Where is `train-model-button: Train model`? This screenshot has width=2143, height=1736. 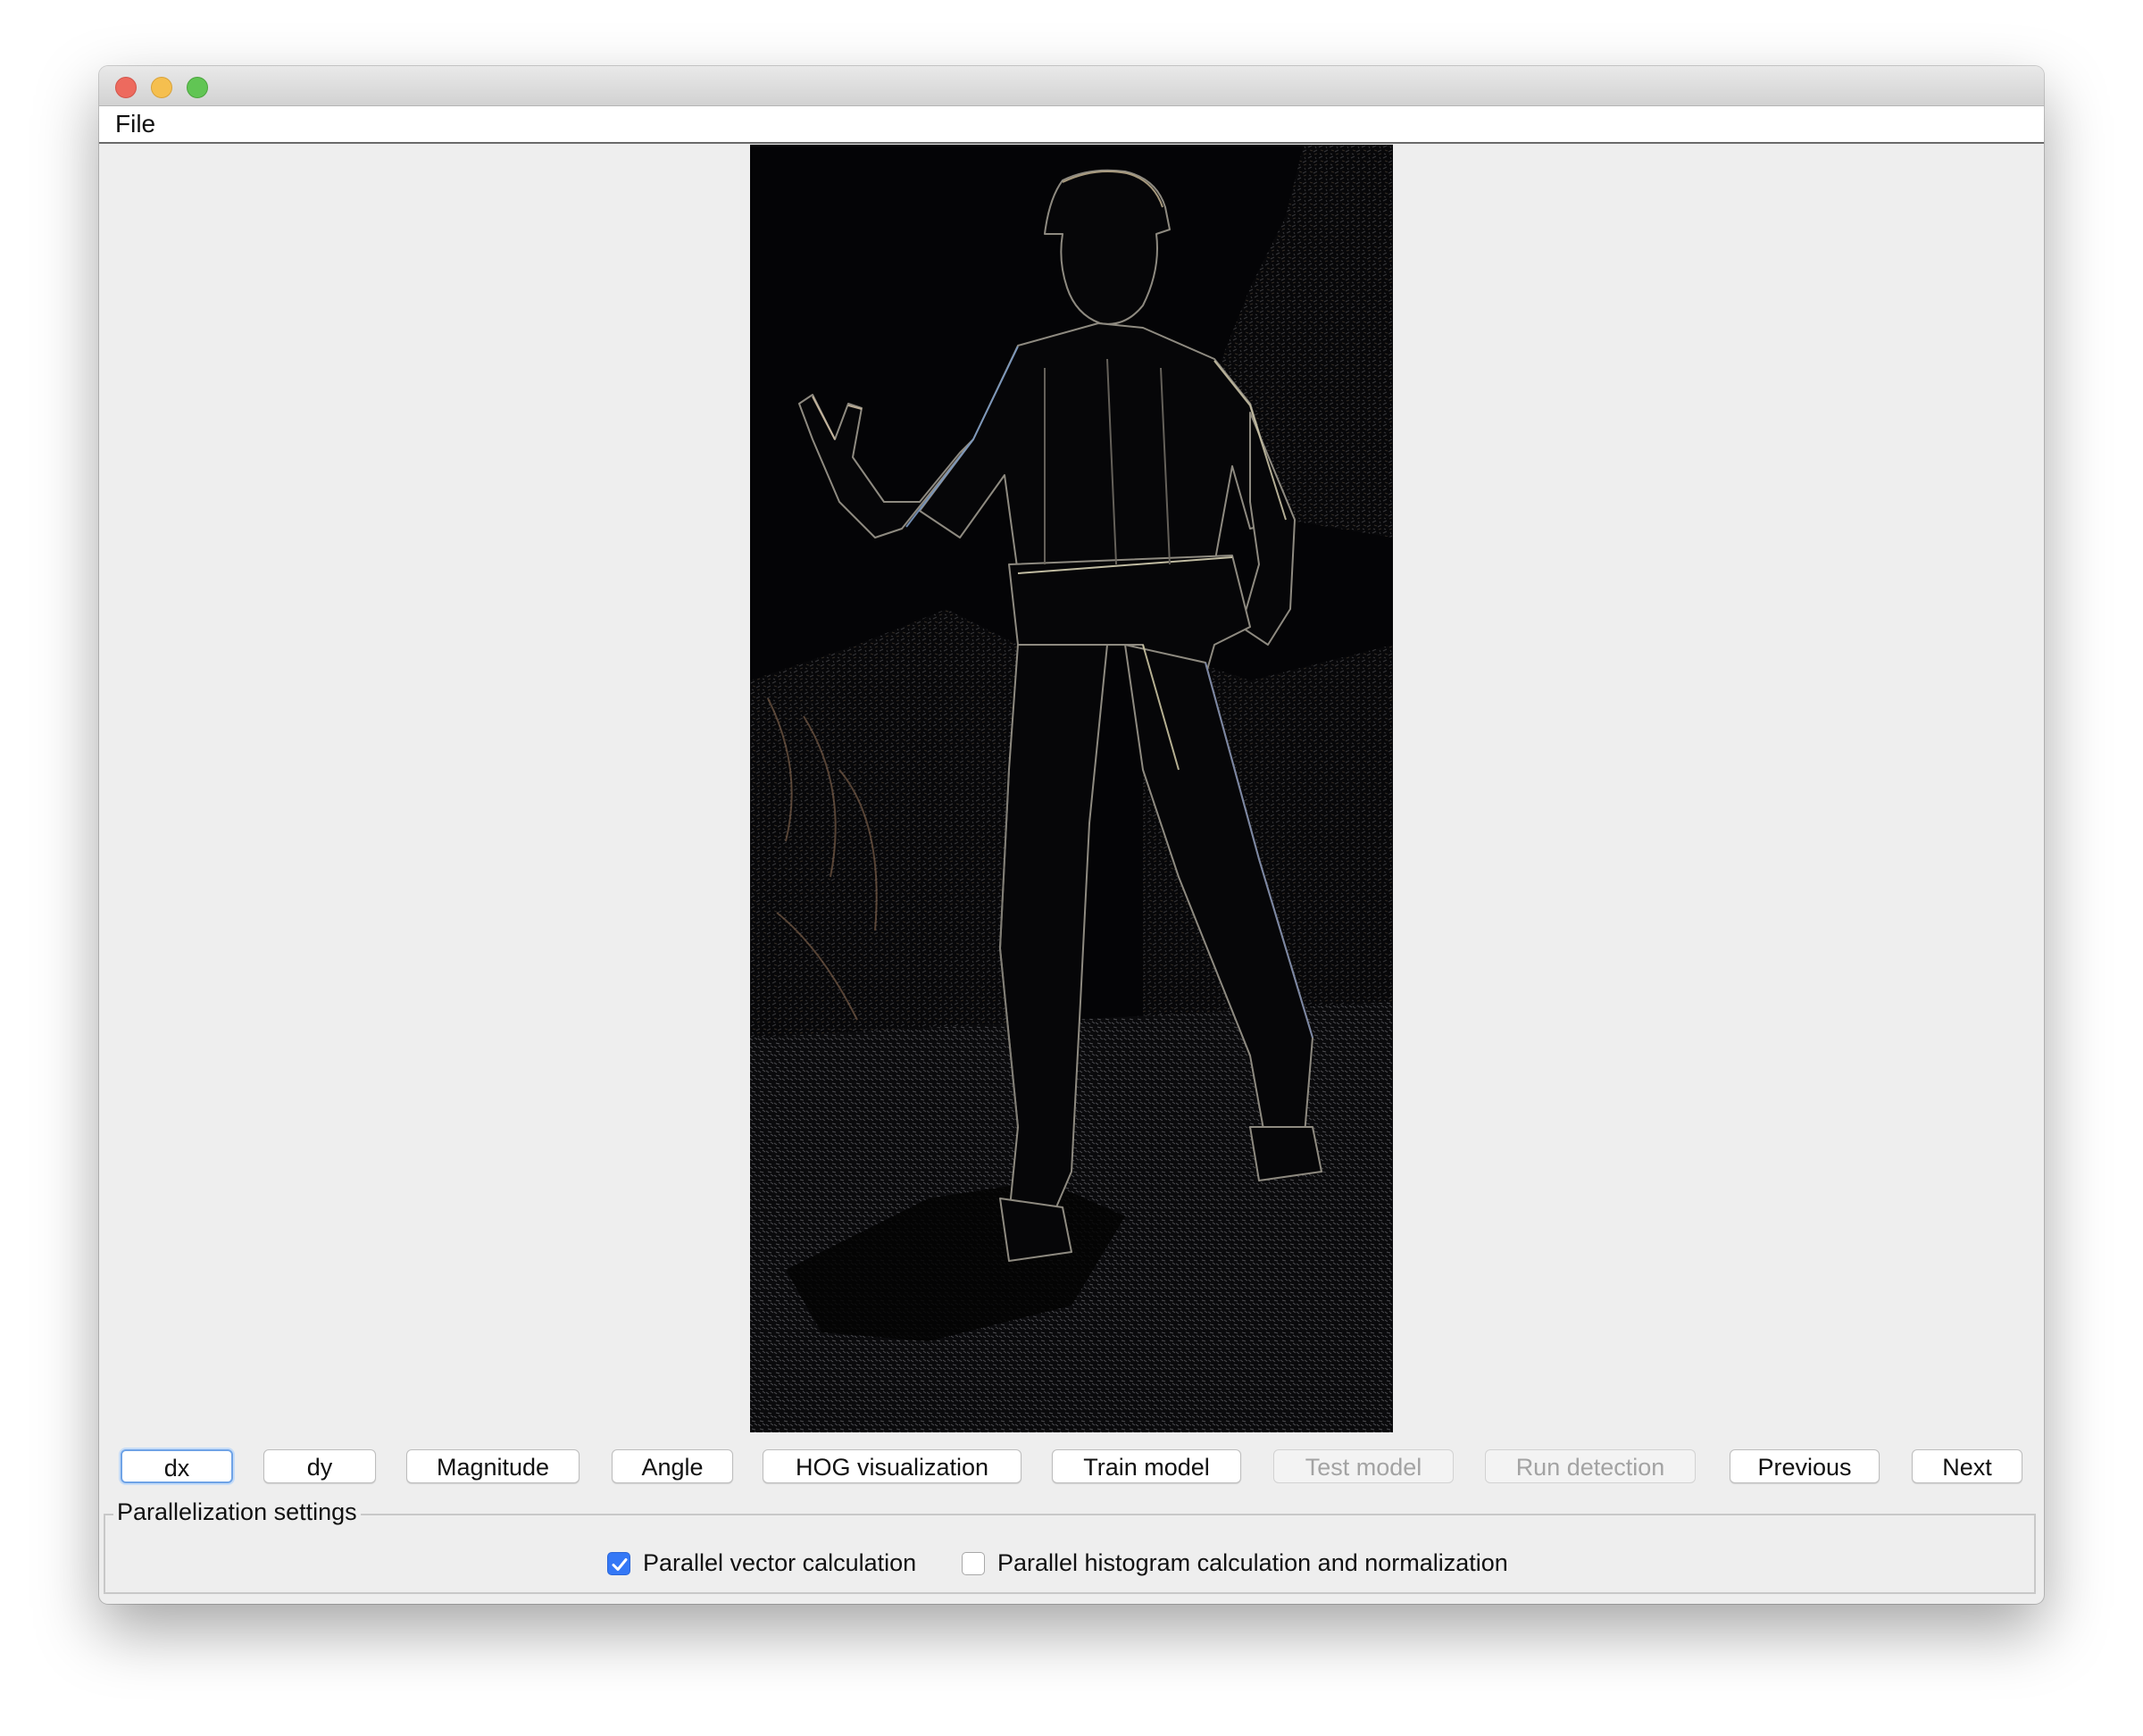
train-model-button: Train model is located at coordinates (1146, 1466).